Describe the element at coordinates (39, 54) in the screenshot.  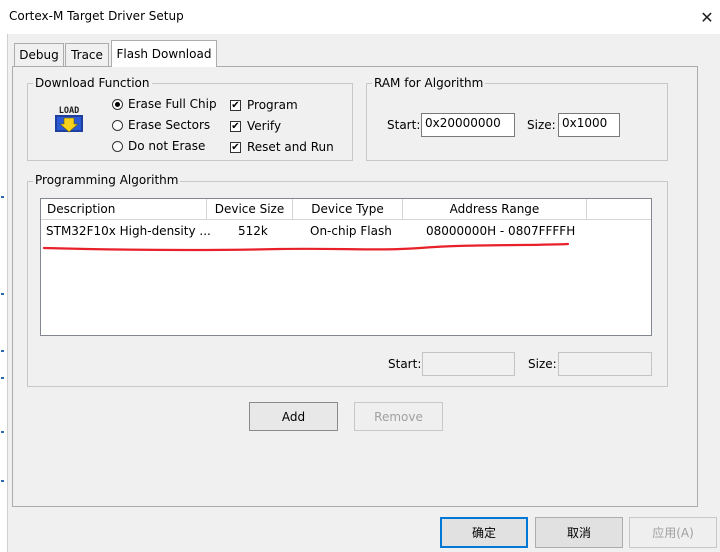
I see `tab-debug: Debug` at that location.